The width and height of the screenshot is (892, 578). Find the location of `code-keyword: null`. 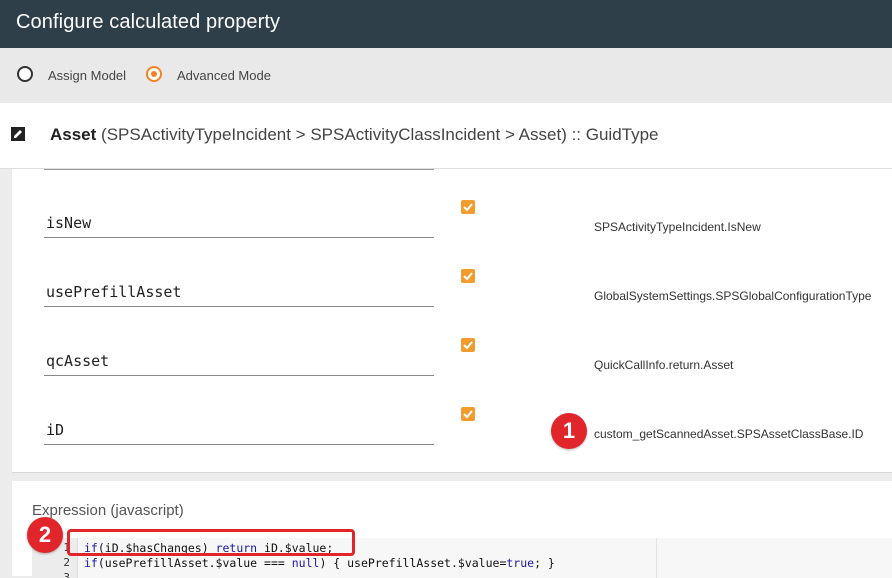

code-keyword: null is located at coordinates (305, 563).